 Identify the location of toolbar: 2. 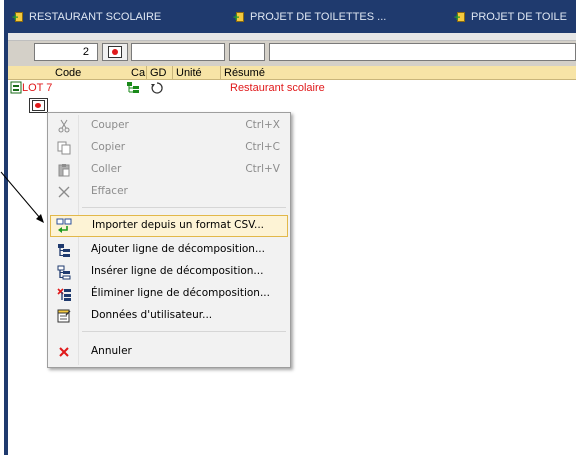
(292, 49).